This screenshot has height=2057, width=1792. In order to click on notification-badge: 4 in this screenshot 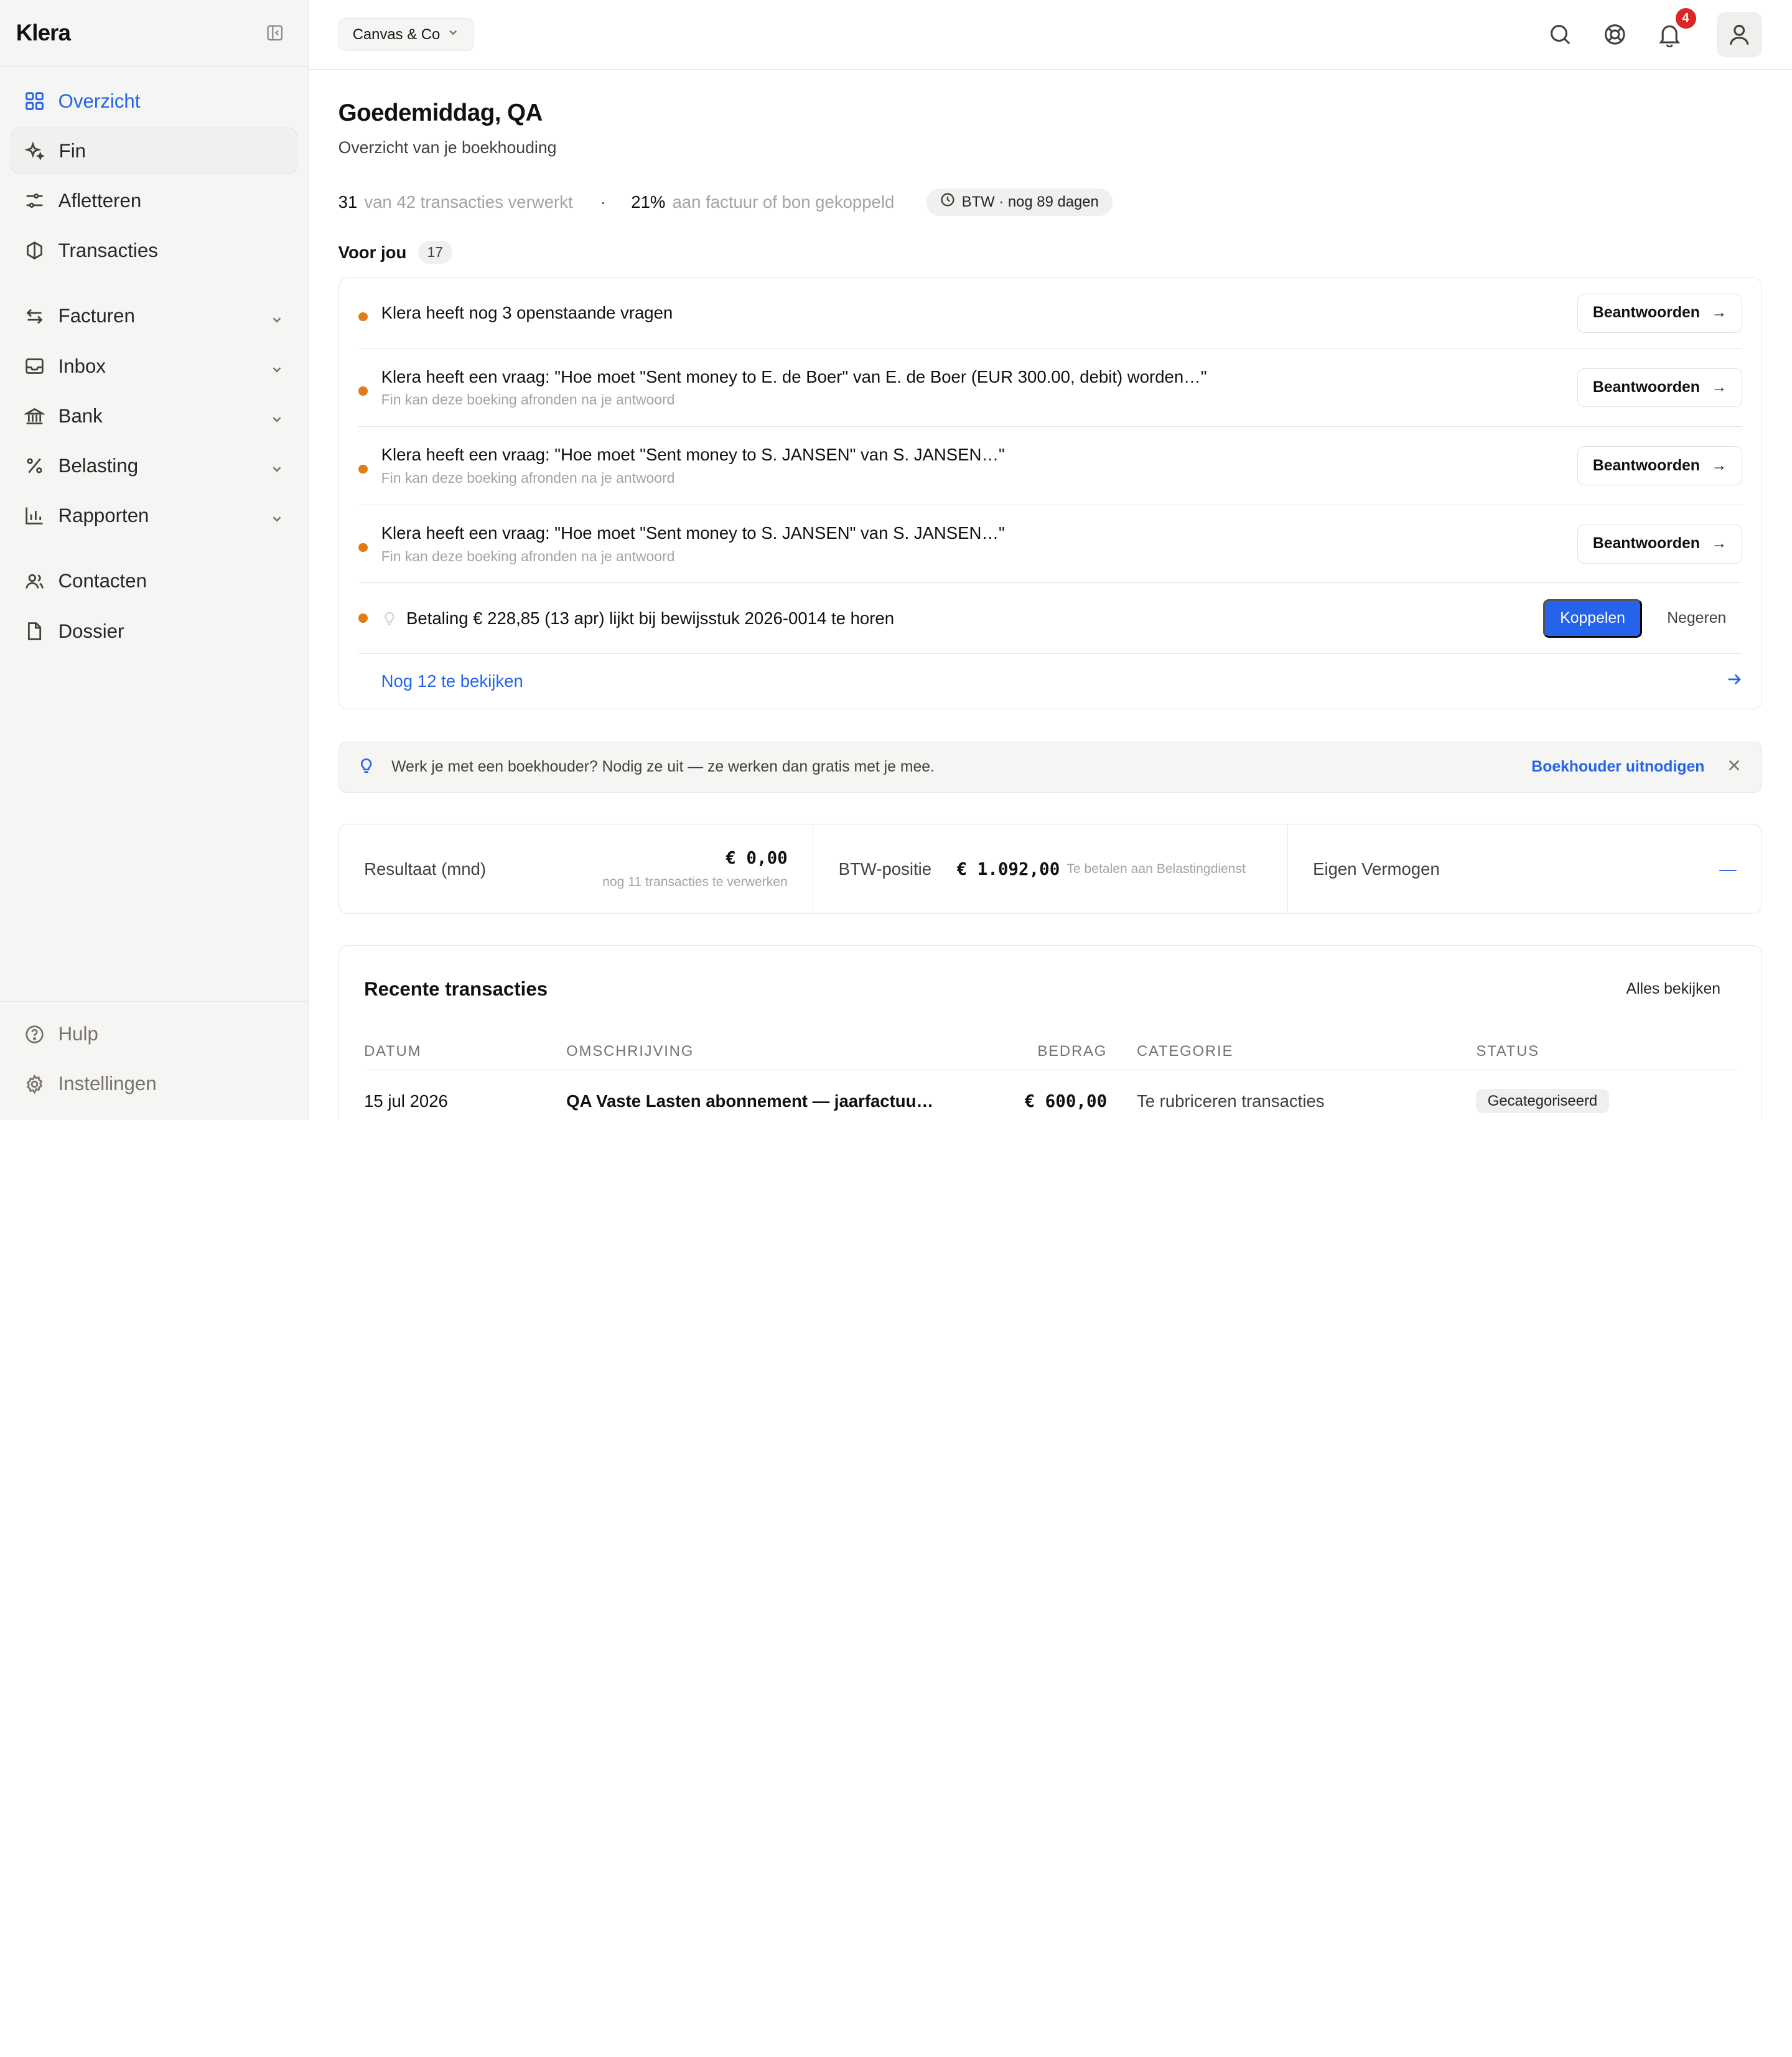, I will do `click(1685, 18)`.